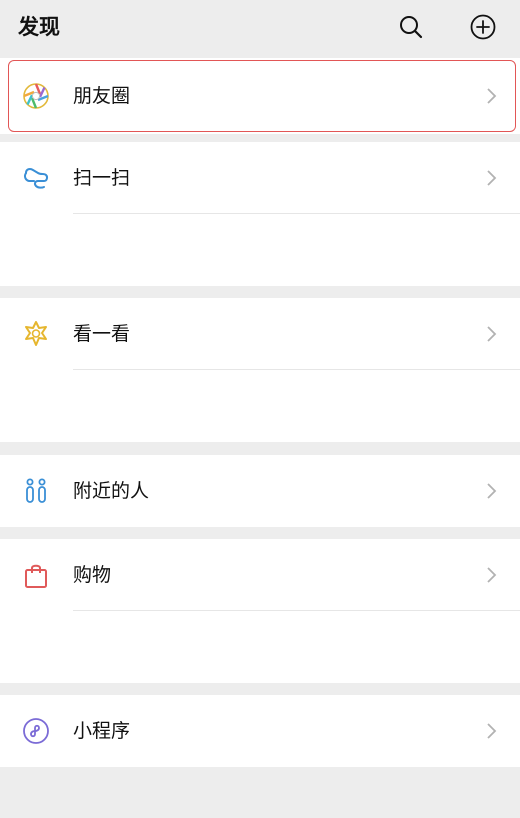 Image resolution: width=520 pixels, height=818 pixels. I want to click on menu-item-moments: 朋友圈, so click(260, 96).